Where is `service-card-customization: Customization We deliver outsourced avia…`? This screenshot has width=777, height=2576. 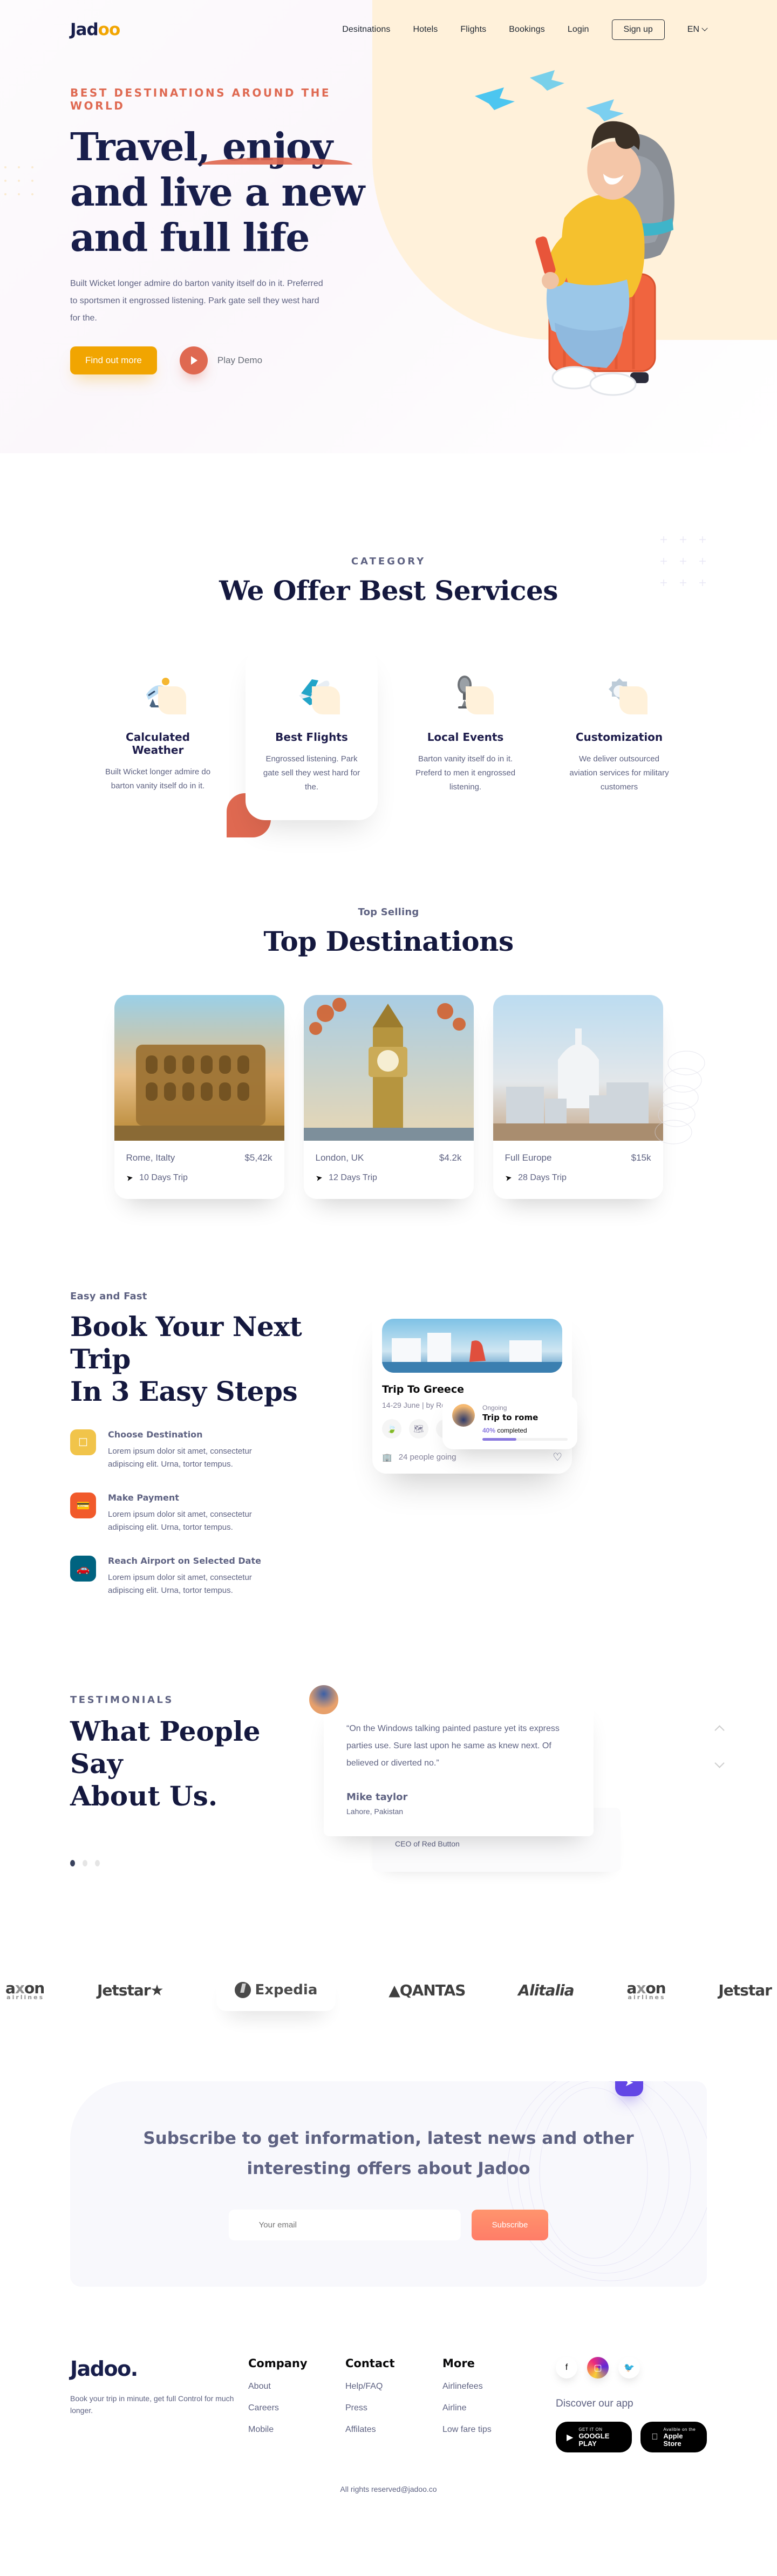
service-card-customization: Customization We deliver outsourced avia… is located at coordinates (619, 733).